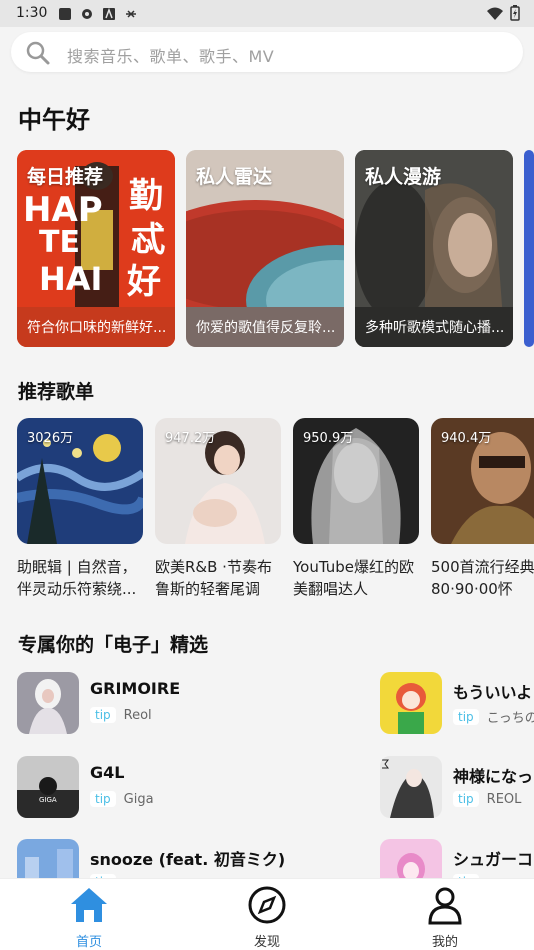  Describe the element at coordinates (493, 859) in the screenshot. I see `song-title: シュガーコ` at that location.